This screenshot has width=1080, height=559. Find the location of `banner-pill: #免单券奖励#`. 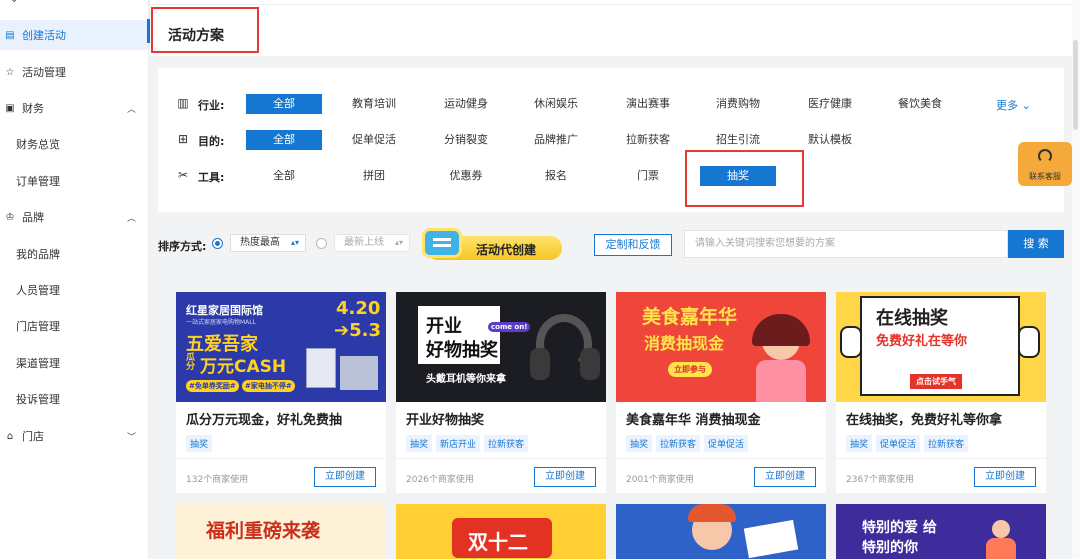

banner-pill: #免单券奖励# is located at coordinates (212, 386).